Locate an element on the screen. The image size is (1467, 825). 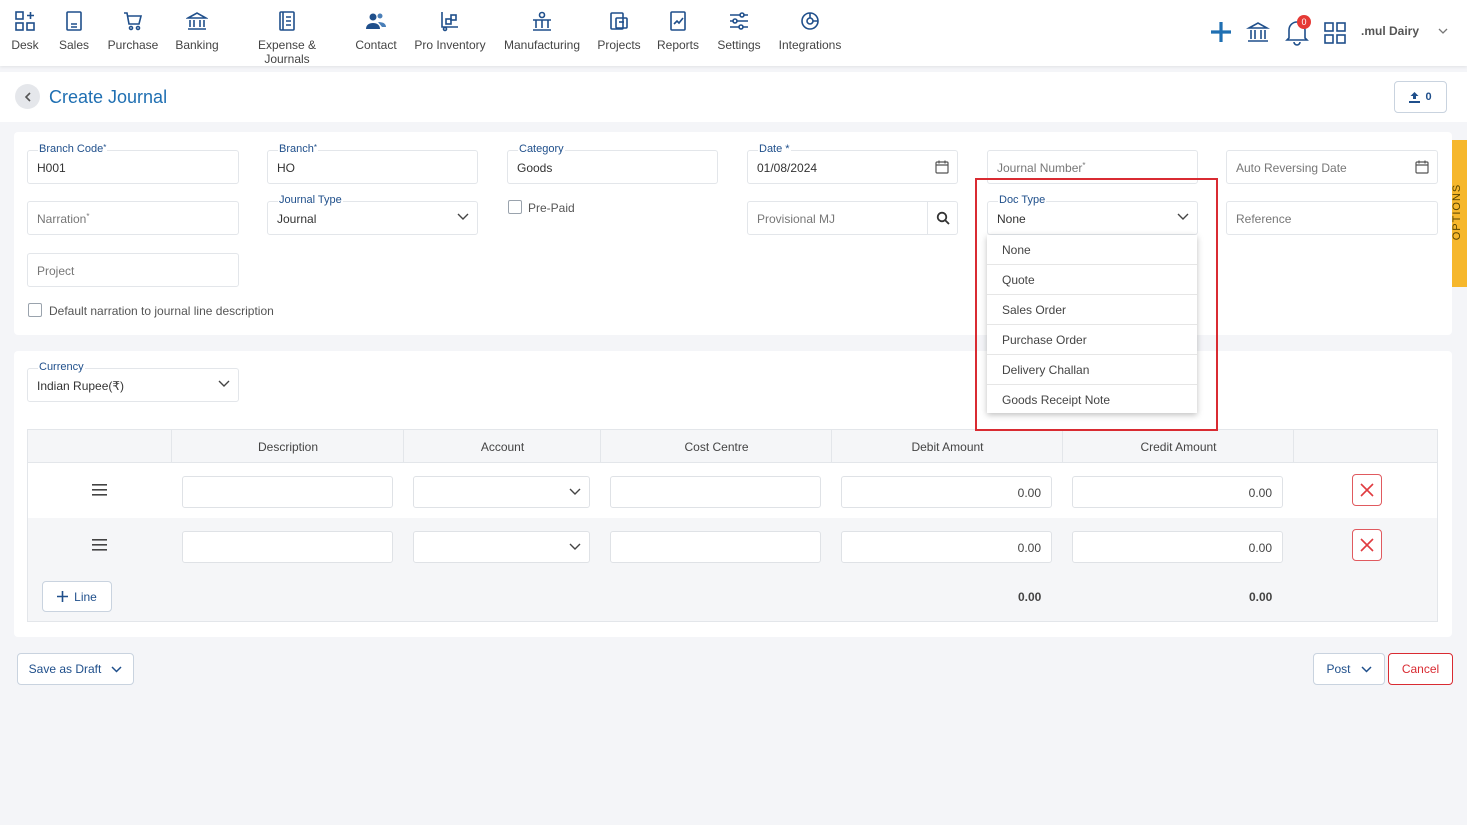
auto-reversing-date-placeholder: Auto Reversing Date is located at coordinates (1291, 168).